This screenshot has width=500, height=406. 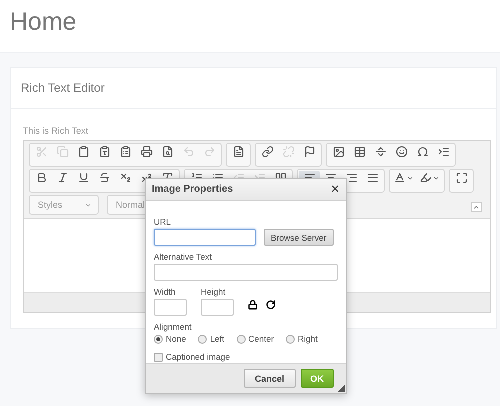 What do you see at coordinates (165, 292) in the screenshot?
I see `width-label: Width` at bounding box center [165, 292].